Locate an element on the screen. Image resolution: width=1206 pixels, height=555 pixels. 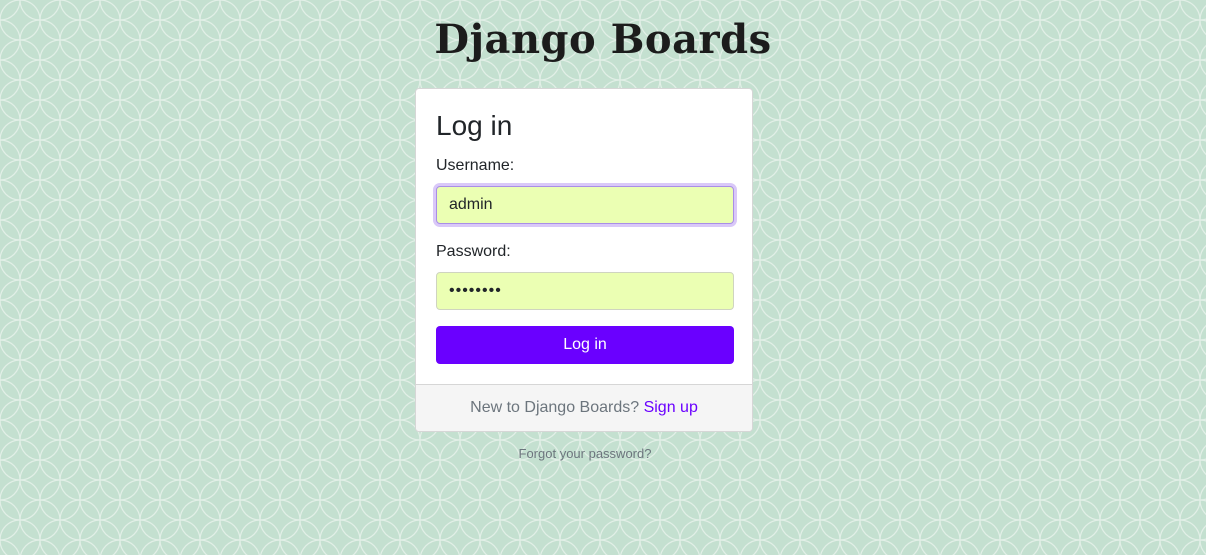
forgot-password-row: Forgot your password? is located at coordinates (585, 454).